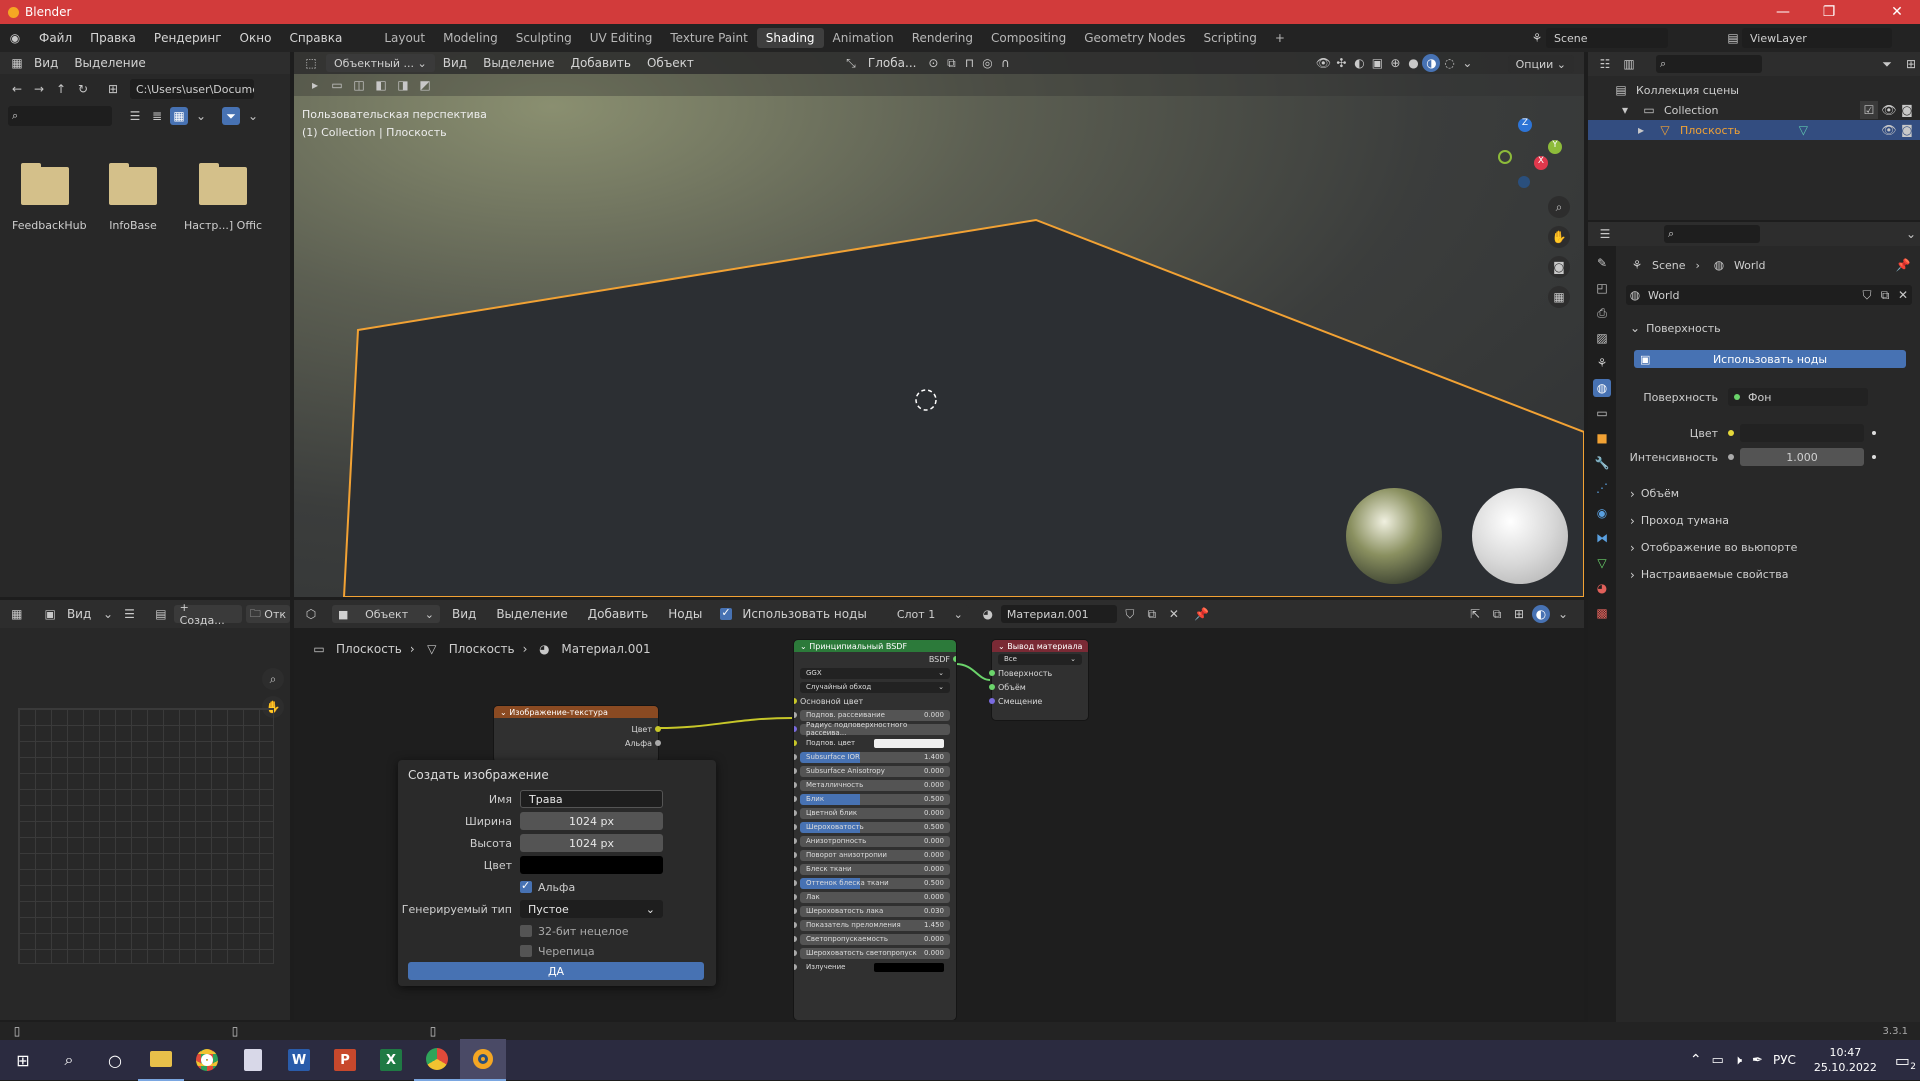 The height and width of the screenshot is (1081, 1920). Describe the element at coordinates (1687, 90) in the screenshot. I see `scene-collection-label: Коллекция сцены` at that location.